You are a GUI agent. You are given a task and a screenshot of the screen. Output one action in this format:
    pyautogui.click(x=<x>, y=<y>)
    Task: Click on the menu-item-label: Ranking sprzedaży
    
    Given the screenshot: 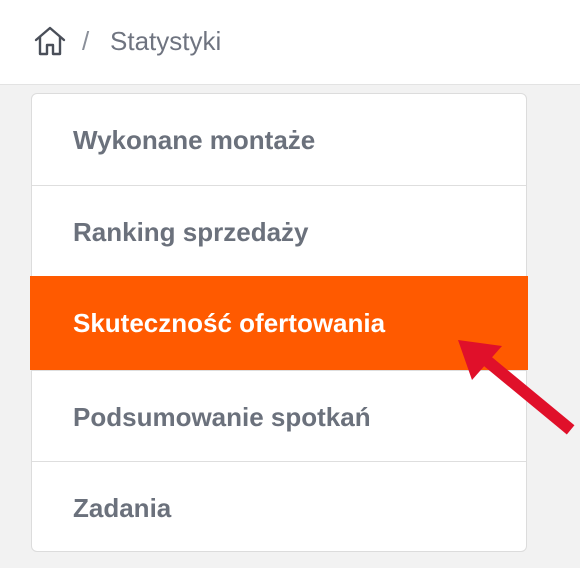 What is the action you would take?
    pyautogui.click(x=191, y=232)
    